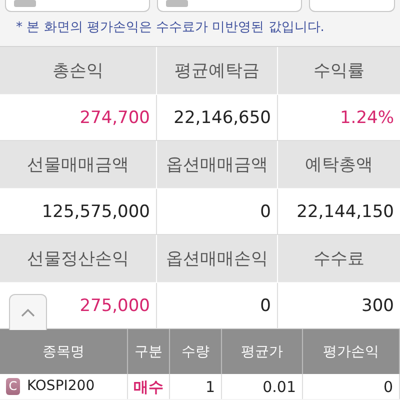 This screenshot has width=400, height=400. What do you see at coordinates (78, 165) in the screenshot?
I see `summary-label: 선물매매금액` at bounding box center [78, 165].